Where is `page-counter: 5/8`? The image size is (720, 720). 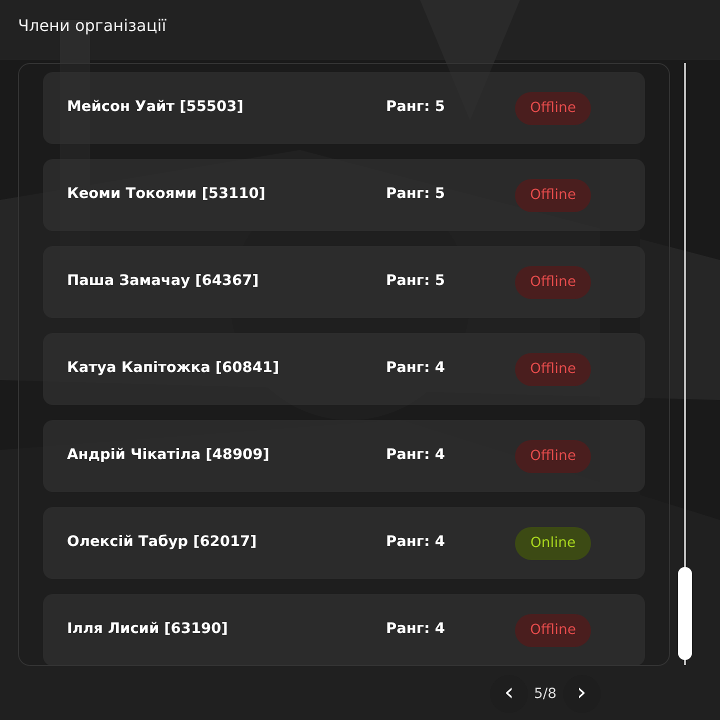
page-counter: 5/8 is located at coordinates (545, 694).